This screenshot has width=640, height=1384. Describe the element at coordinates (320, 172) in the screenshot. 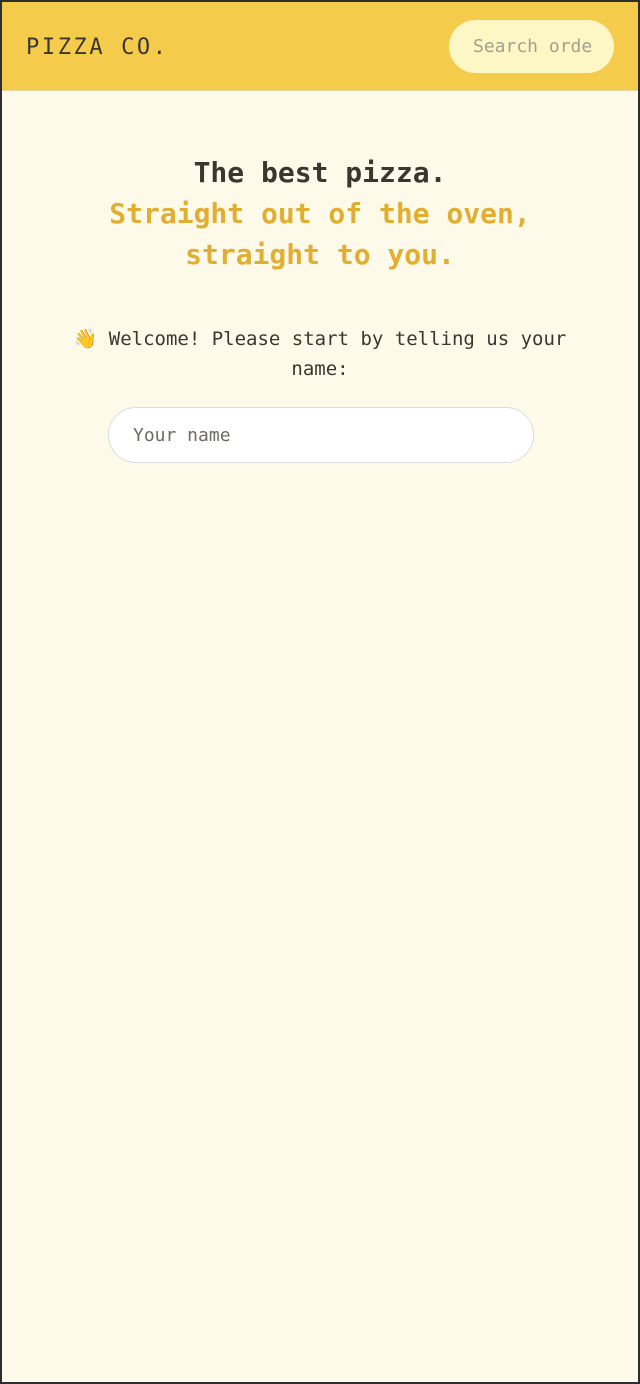

I see `hero-title: The best pizza.` at that location.